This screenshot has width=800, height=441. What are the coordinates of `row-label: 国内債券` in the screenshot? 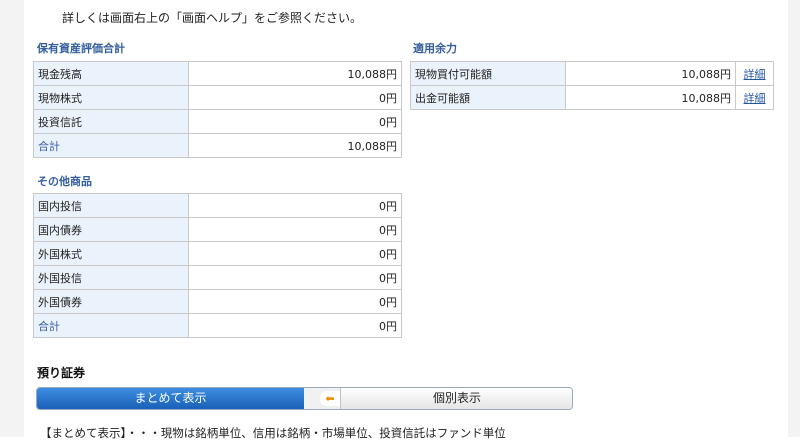 It's located at (111, 229).